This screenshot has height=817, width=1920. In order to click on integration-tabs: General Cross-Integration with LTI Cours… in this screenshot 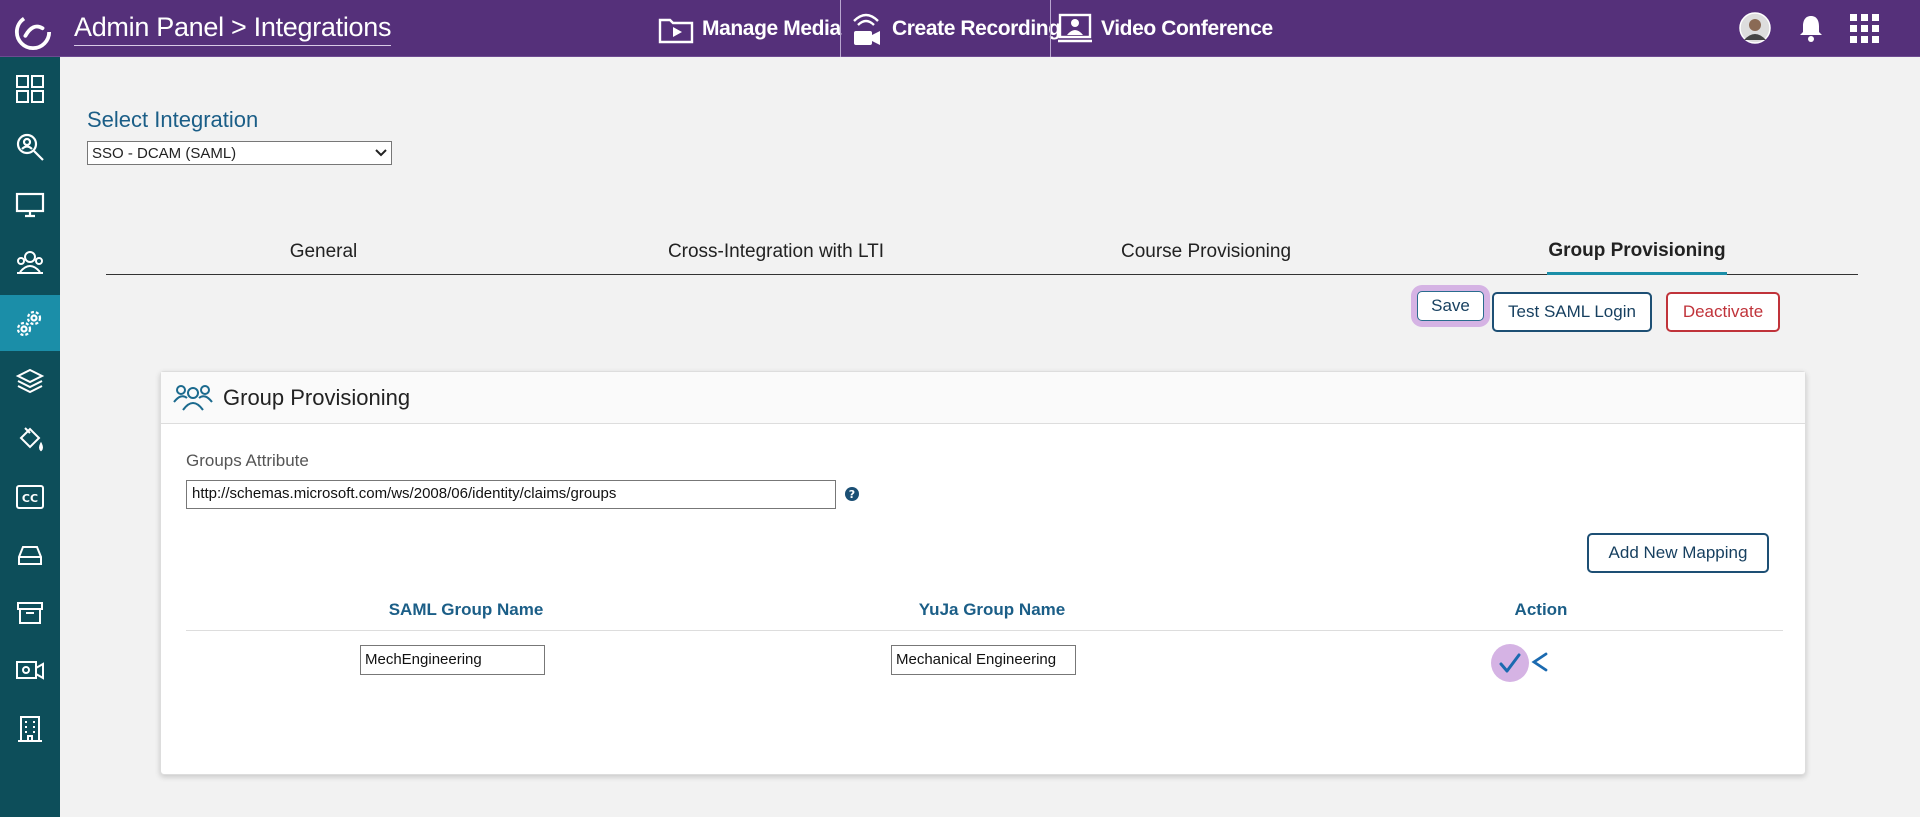, I will do `click(982, 252)`.